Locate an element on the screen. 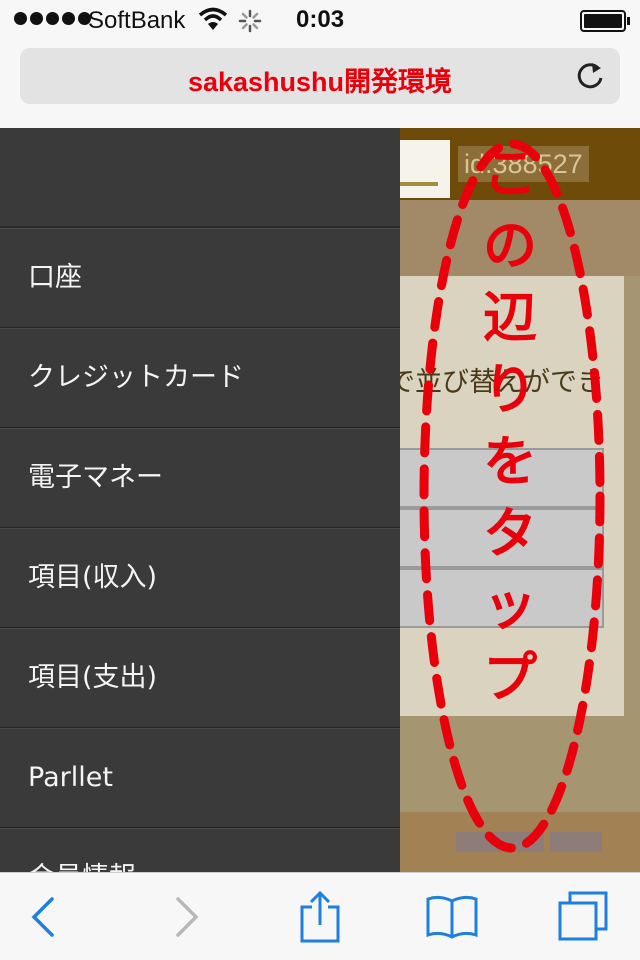  annotation-char: タ is located at coordinates (510, 533).